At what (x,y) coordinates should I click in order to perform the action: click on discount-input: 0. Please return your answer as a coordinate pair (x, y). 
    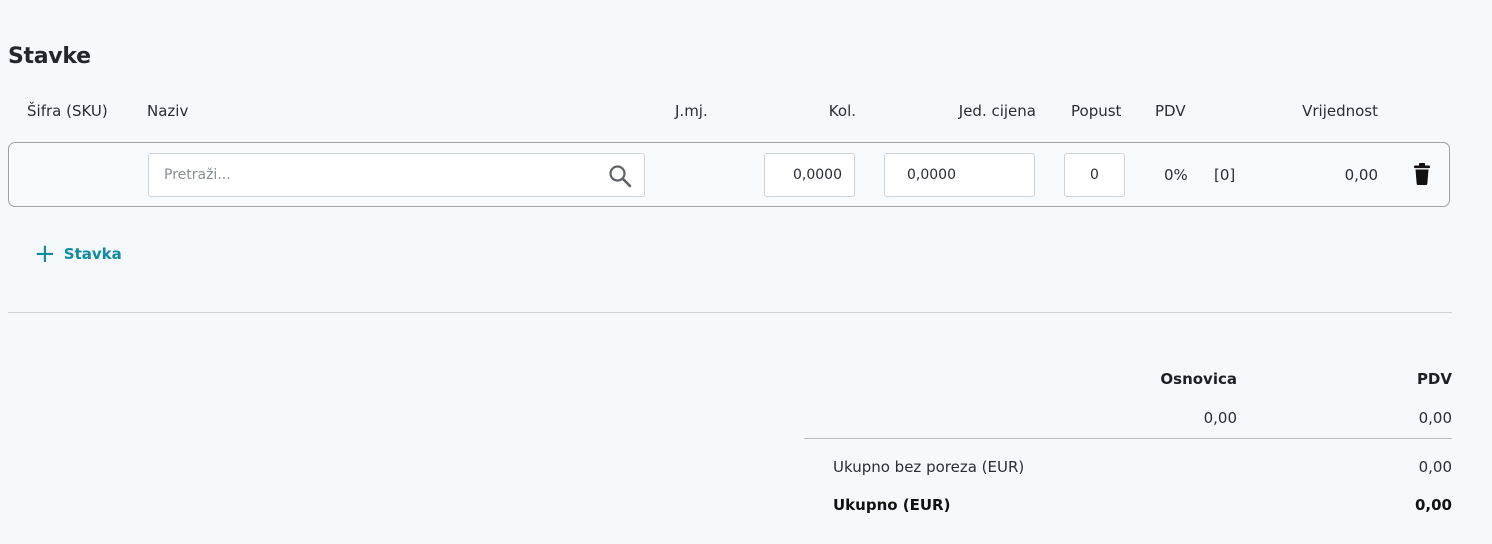
    Looking at the image, I should click on (1094, 175).